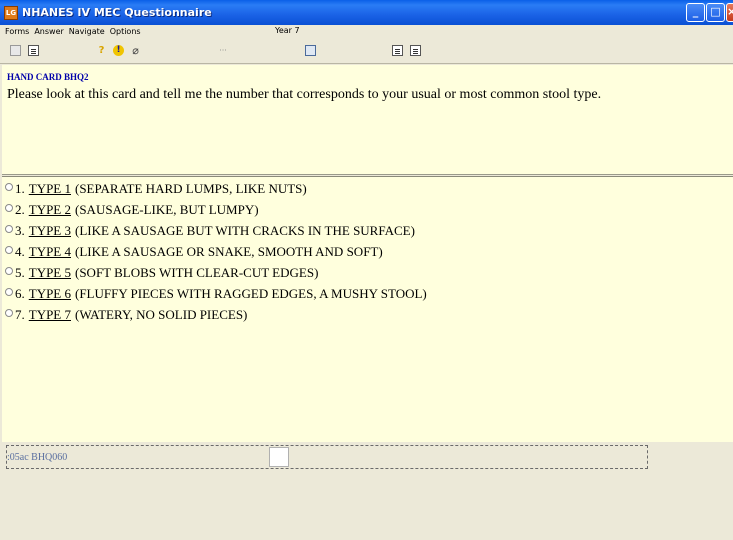  I want to click on option-number: 1., so click(20, 188).